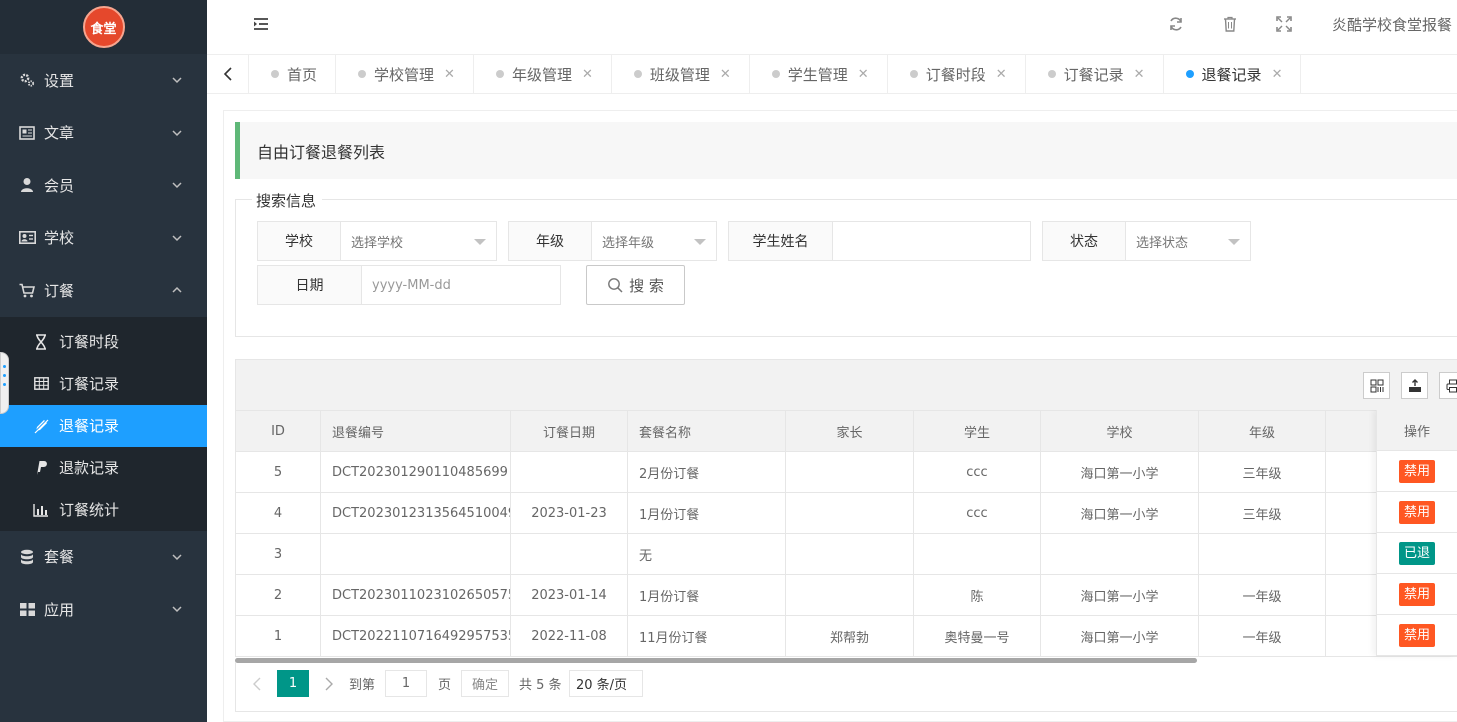 Image resolution: width=1457 pixels, height=722 pixels. What do you see at coordinates (89, 510) in the screenshot?
I see `sidebar-item-label: 订餐统计` at bounding box center [89, 510].